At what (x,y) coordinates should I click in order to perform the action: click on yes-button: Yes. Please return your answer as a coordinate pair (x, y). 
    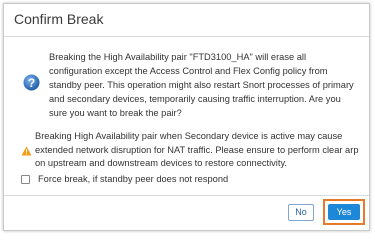
    Looking at the image, I should click on (344, 212).